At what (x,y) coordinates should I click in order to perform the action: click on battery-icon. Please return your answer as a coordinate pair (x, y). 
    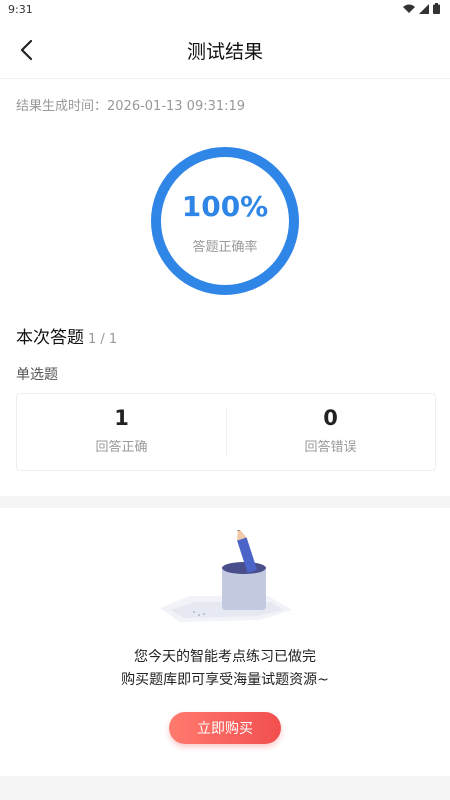
    Looking at the image, I should click on (436, 8).